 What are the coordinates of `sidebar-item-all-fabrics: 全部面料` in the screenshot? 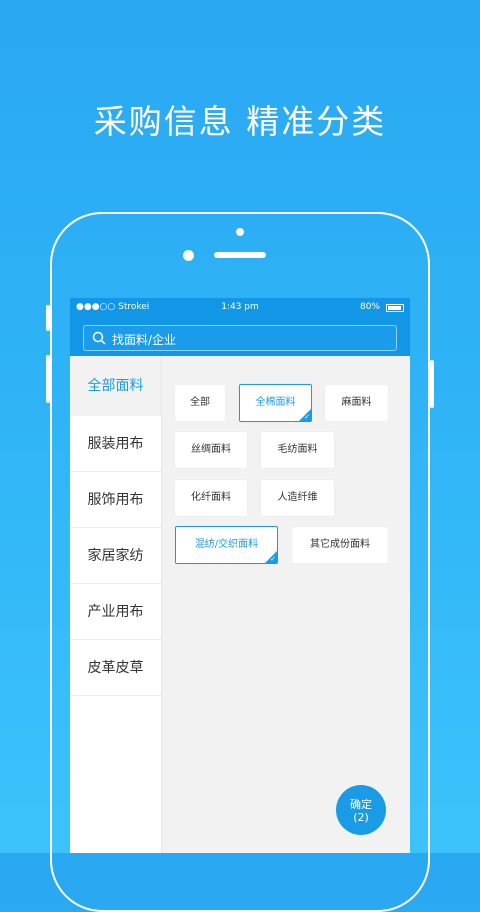 It's located at (115, 386).